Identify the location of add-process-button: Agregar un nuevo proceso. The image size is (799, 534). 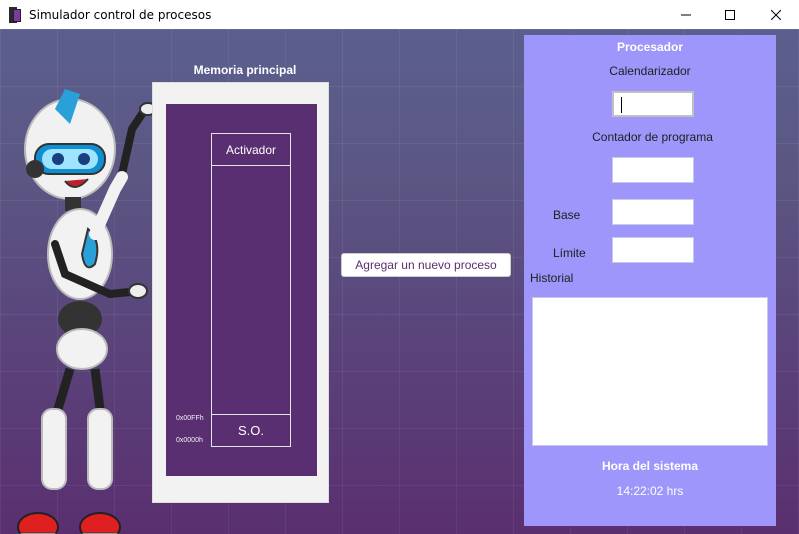
(426, 265).